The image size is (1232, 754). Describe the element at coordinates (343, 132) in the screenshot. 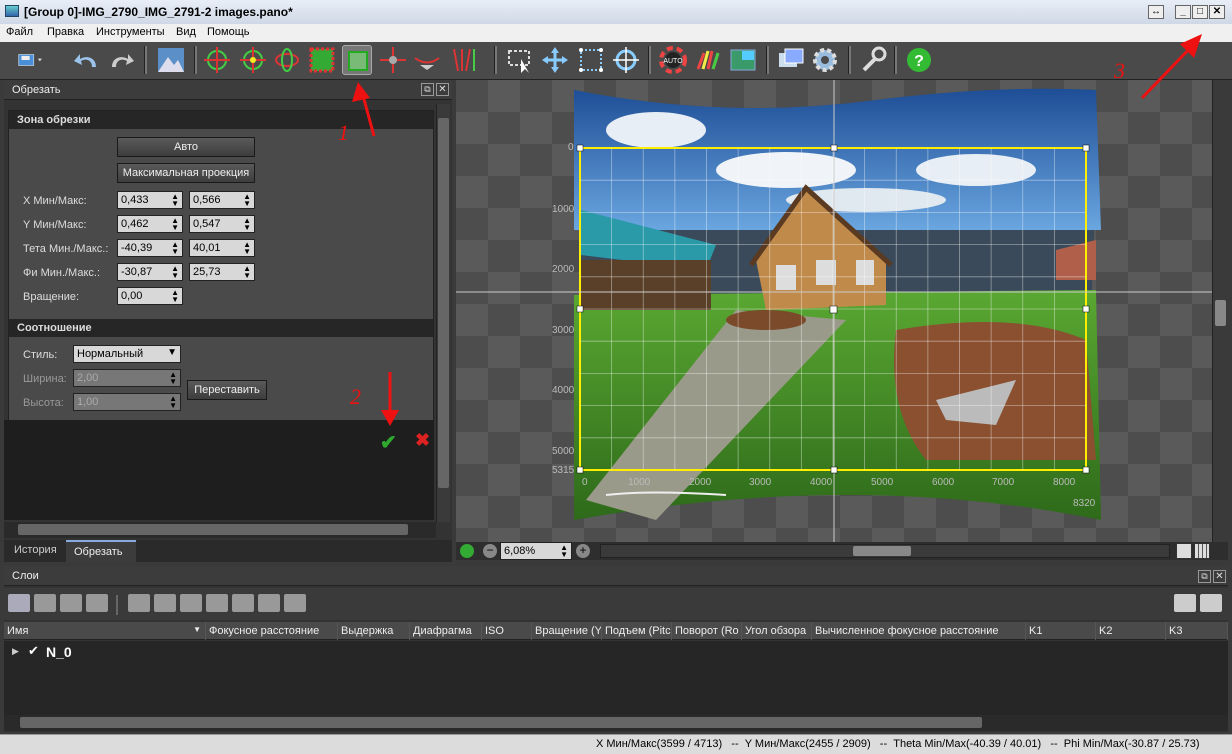

I see `annotation-label-1: 1` at that location.